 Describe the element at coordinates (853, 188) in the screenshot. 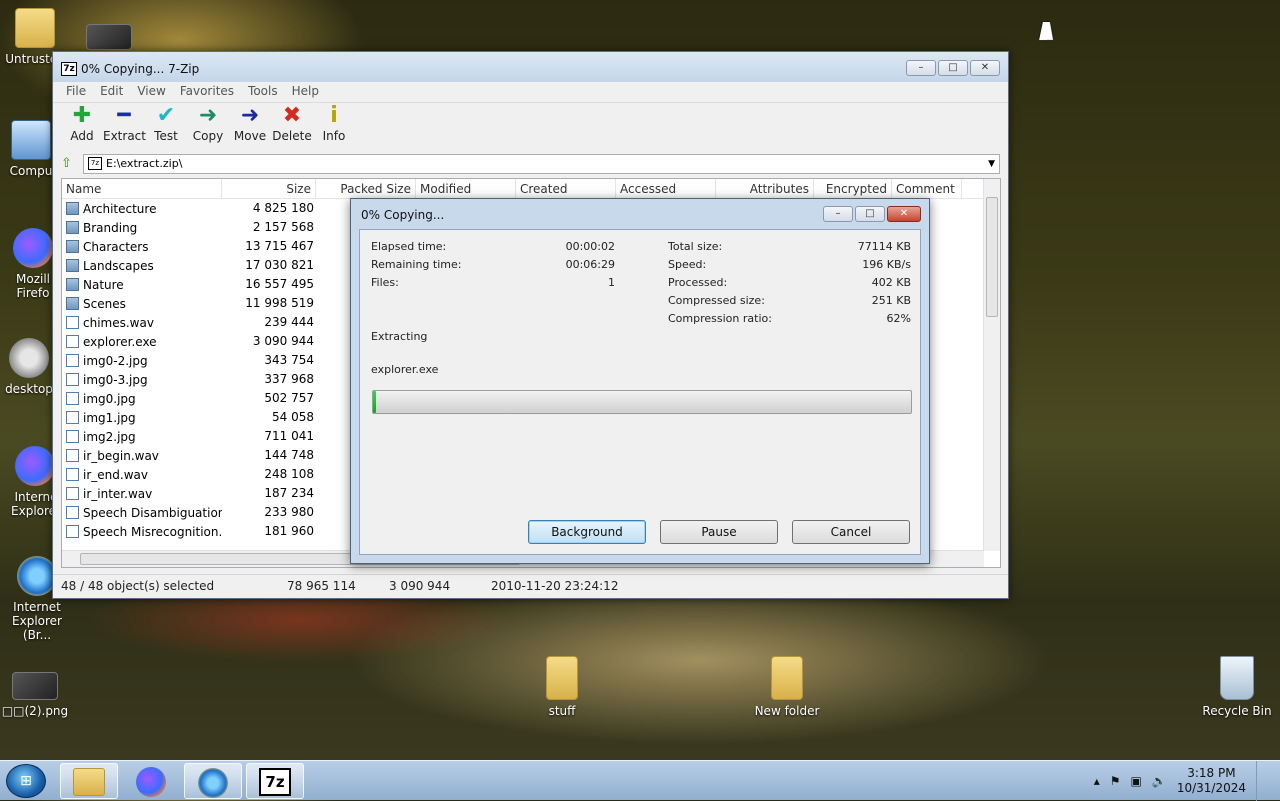

I see `column-header-encrypted: Encrypted` at that location.